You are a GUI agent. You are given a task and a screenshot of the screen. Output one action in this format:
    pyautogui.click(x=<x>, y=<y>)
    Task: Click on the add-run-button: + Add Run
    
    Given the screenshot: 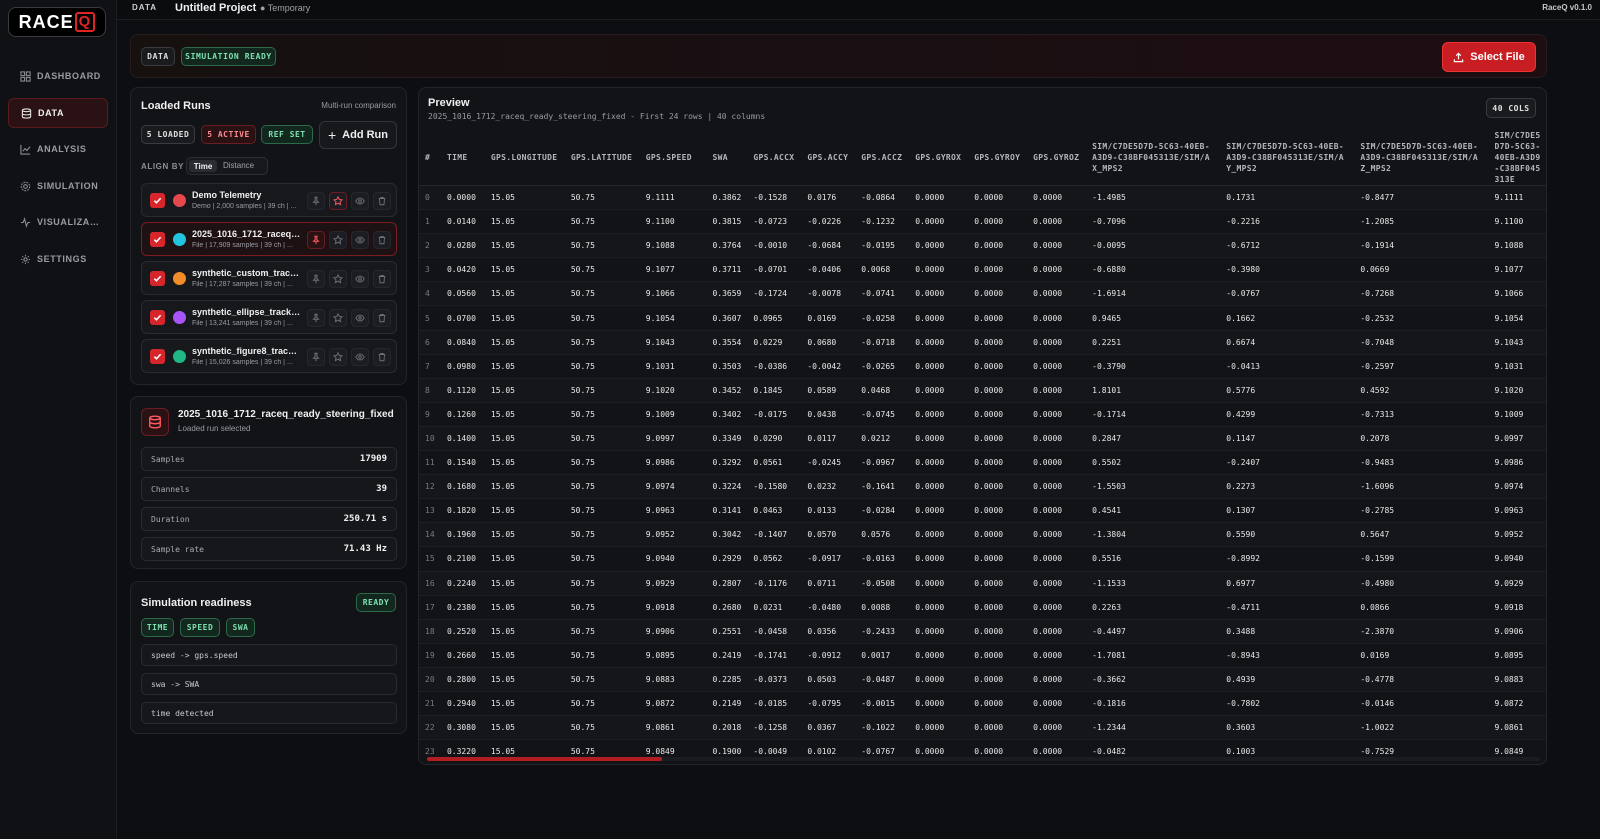 What is the action you would take?
    pyautogui.click(x=358, y=135)
    